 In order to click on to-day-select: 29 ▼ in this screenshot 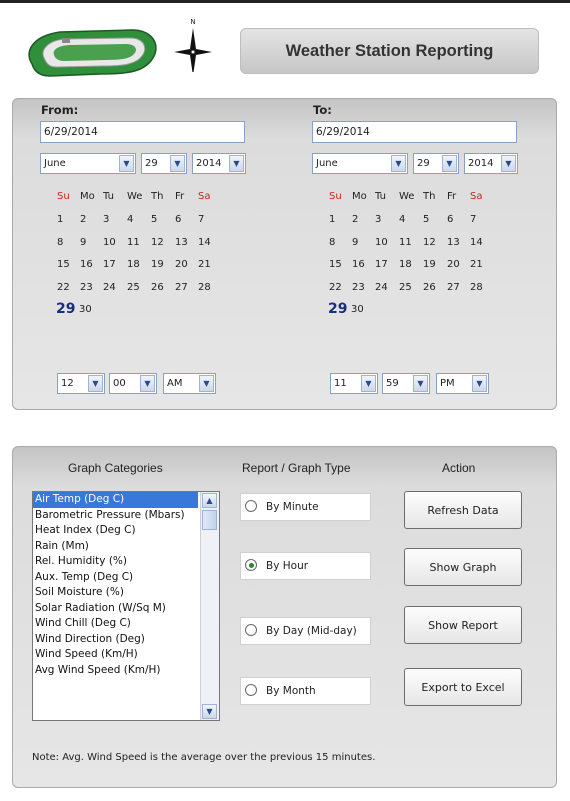, I will do `click(436, 163)`.